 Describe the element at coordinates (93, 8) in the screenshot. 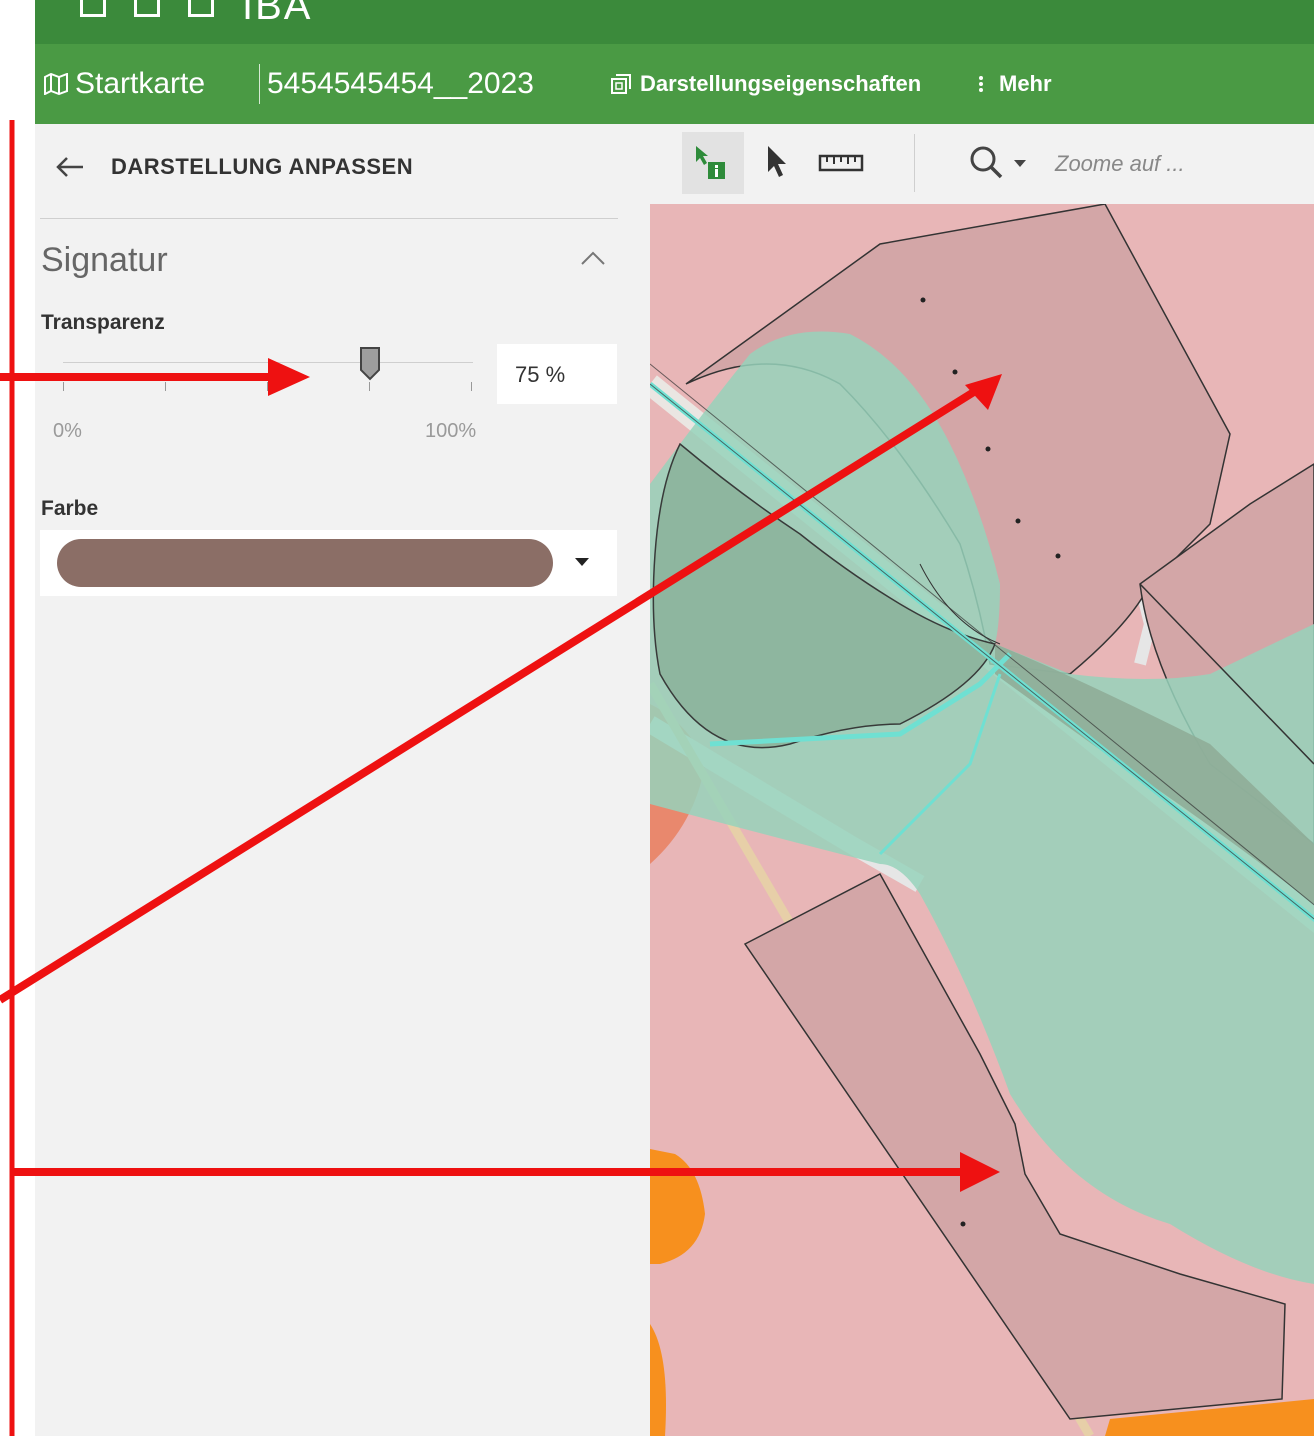

I see `menu-icon` at that location.